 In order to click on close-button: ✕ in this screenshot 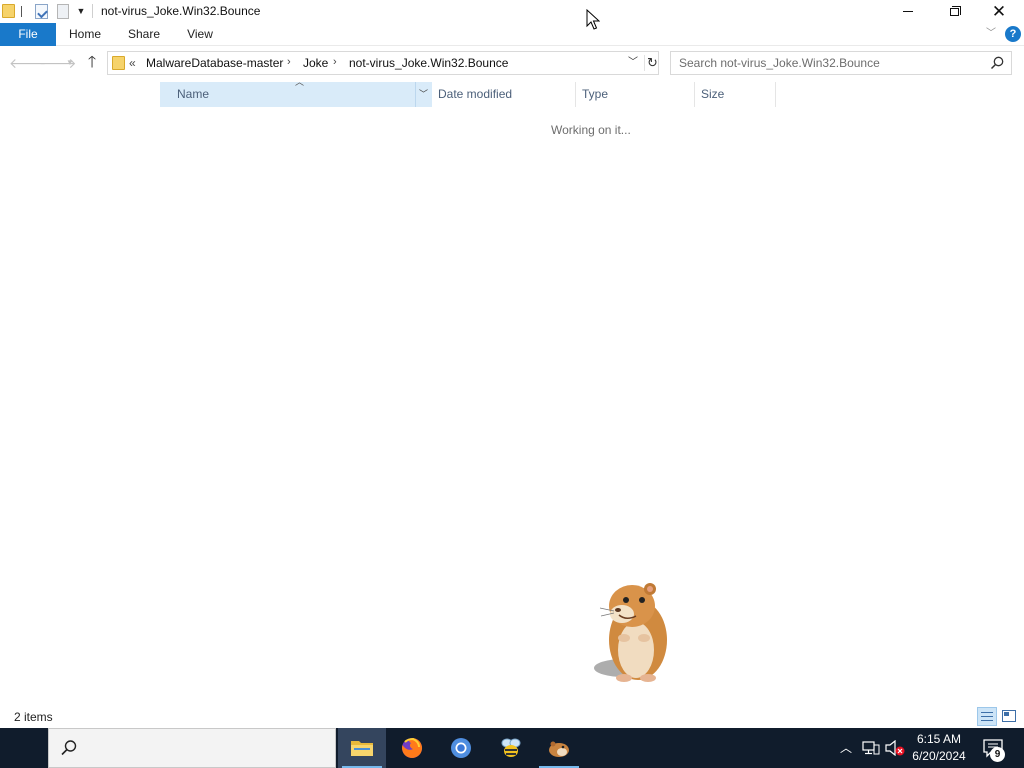, I will do `click(999, 11)`.